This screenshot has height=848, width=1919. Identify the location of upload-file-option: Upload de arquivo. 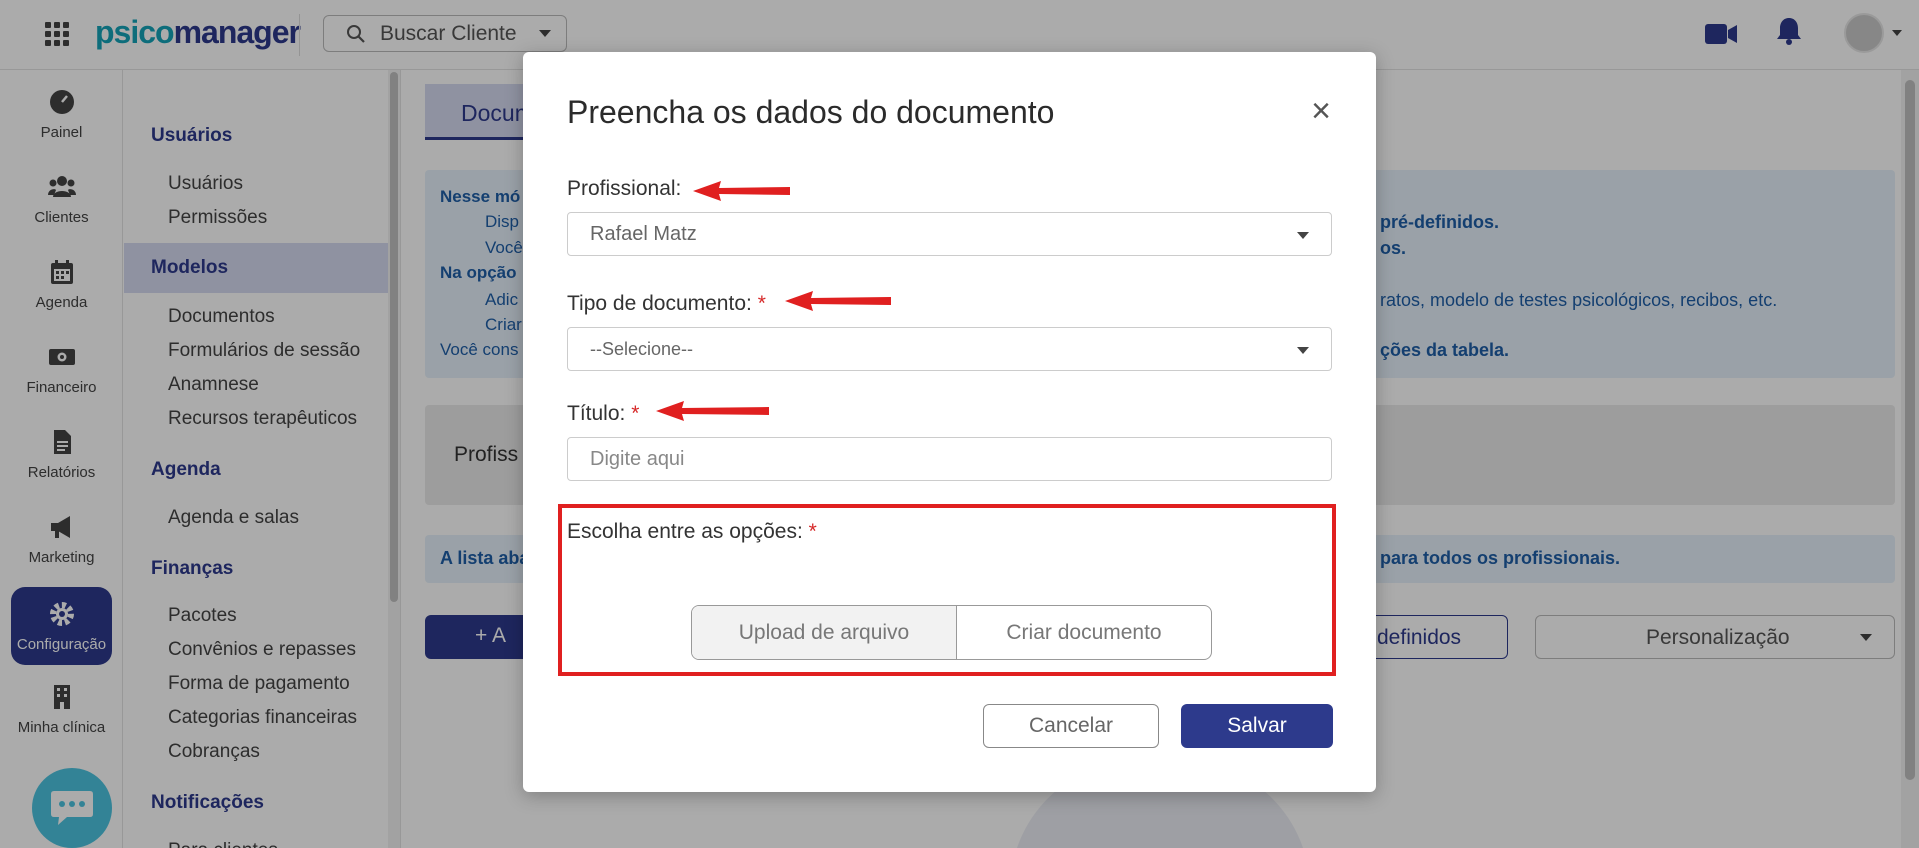
(824, 632).